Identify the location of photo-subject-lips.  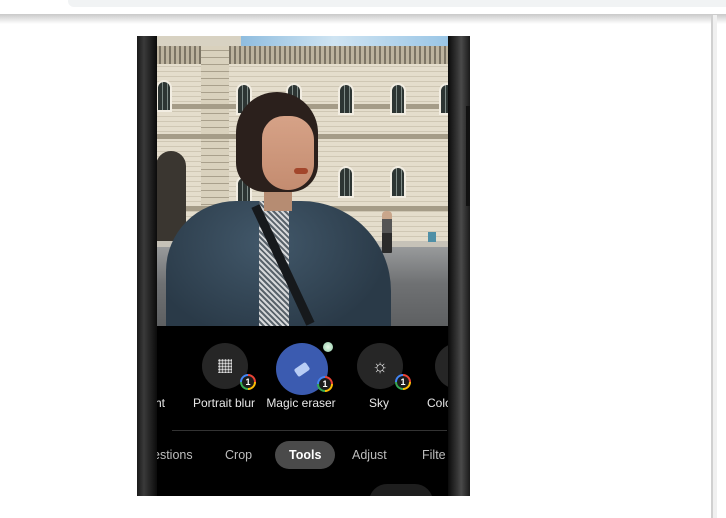
(301, 171).